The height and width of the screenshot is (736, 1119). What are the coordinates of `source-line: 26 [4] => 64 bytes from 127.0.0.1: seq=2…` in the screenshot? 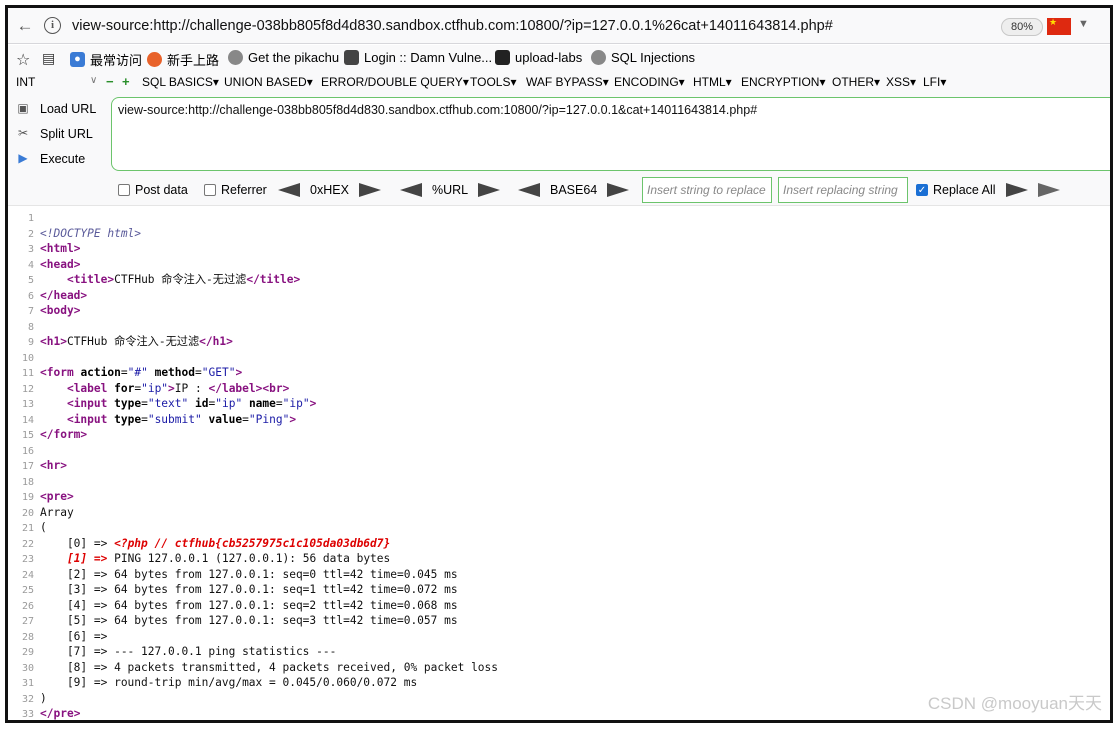 It's located at (233, 606).